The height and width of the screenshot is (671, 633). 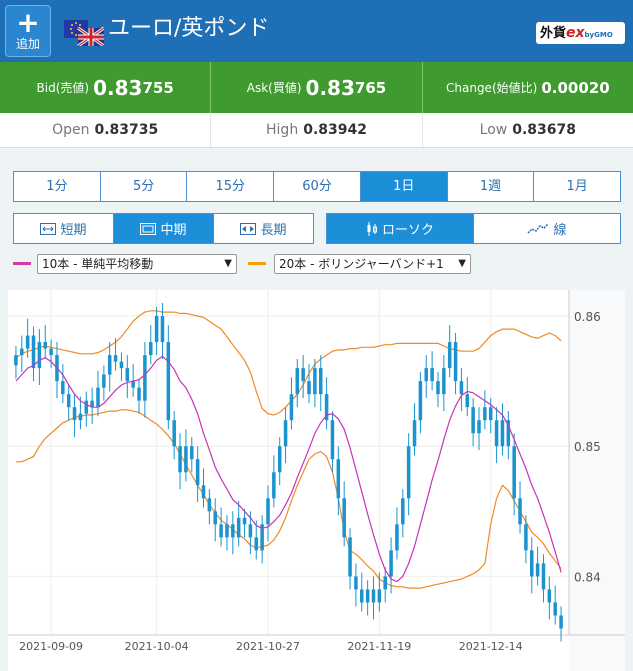 I want to click on range-tabs: 短期 中期 長期, so click(x=163, y=228).